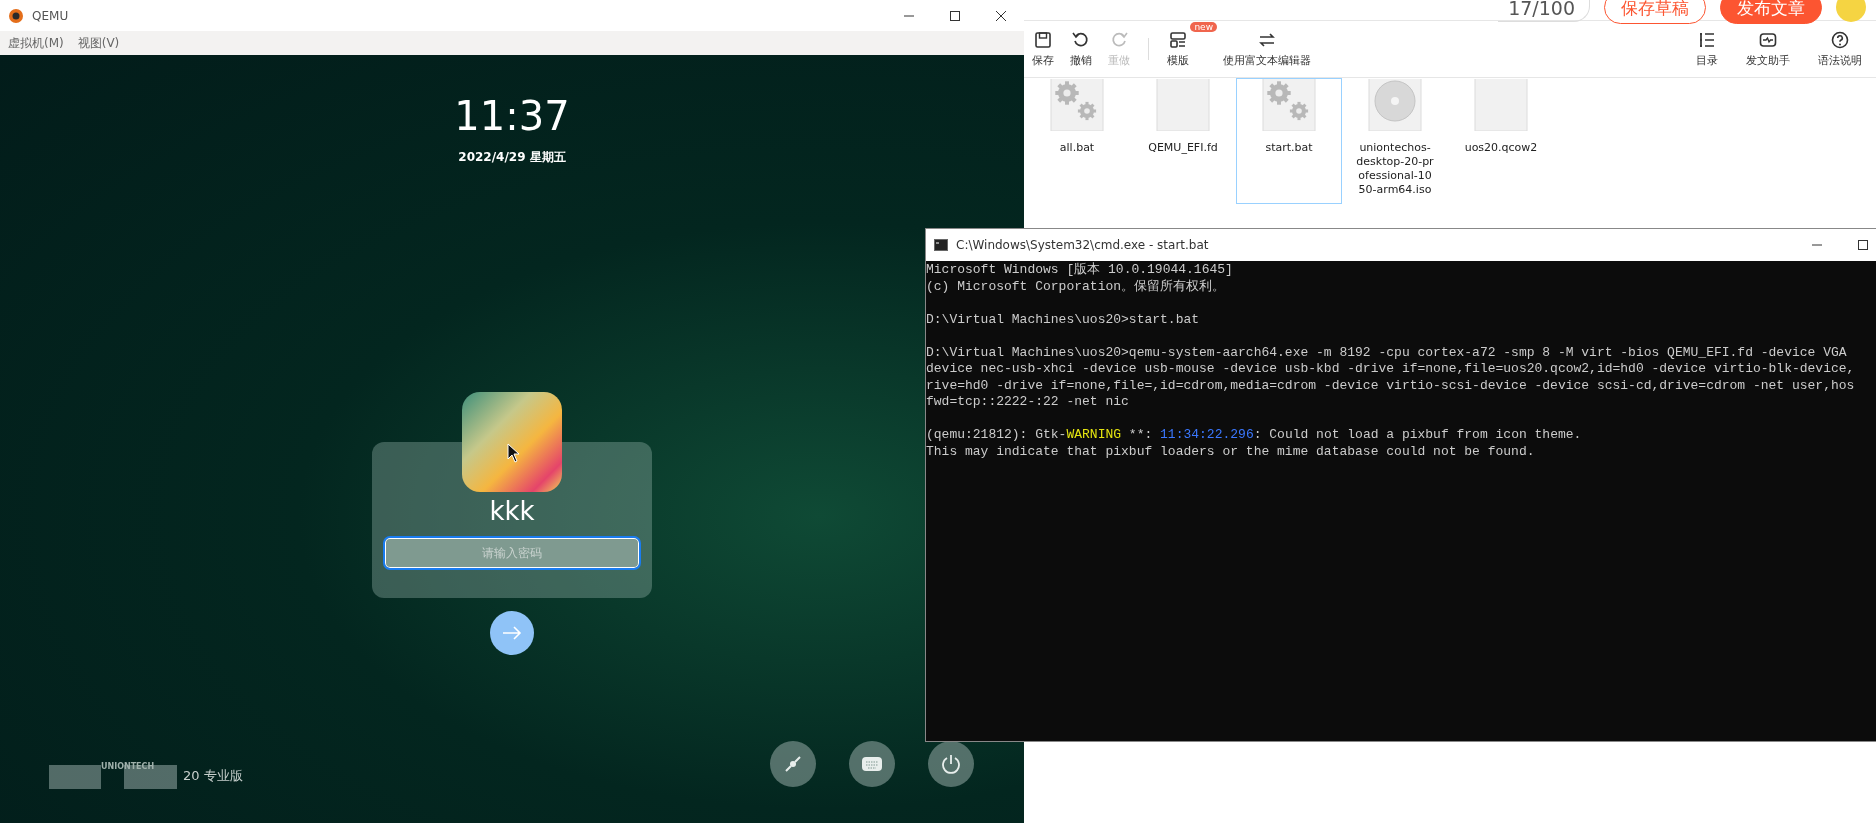 The height and width of the screenshot is (823, 1876). What do you see at coordinates (1178, 40) in the screenshot?
I see `template-icon` at bounding box center [1178, 40].